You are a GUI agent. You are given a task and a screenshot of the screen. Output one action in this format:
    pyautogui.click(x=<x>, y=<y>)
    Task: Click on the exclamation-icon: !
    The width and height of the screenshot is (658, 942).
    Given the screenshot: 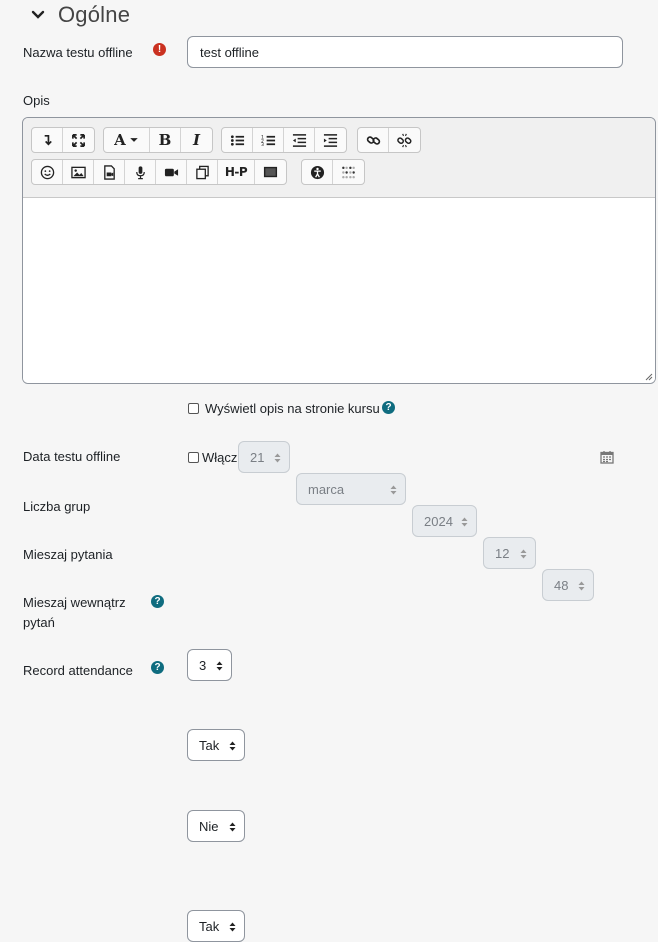 What is the action you would take?
    pyautogui.click(x=159, y=49)
    